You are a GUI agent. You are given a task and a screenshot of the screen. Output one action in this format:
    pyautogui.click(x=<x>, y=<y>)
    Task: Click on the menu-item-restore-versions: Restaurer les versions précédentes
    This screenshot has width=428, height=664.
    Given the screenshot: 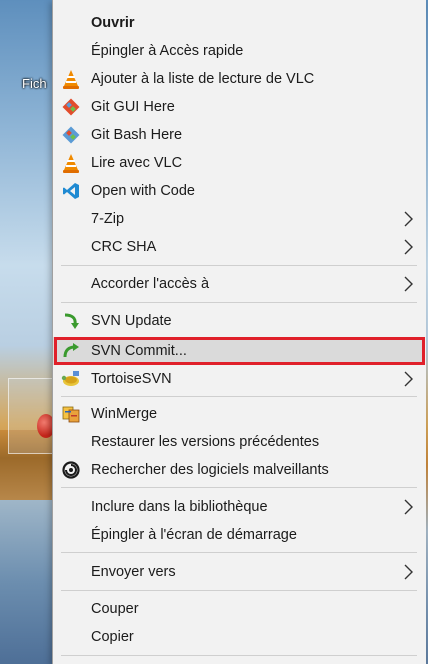 What is the action you would take?
    pyautogui.click(x=239, y=442)
    